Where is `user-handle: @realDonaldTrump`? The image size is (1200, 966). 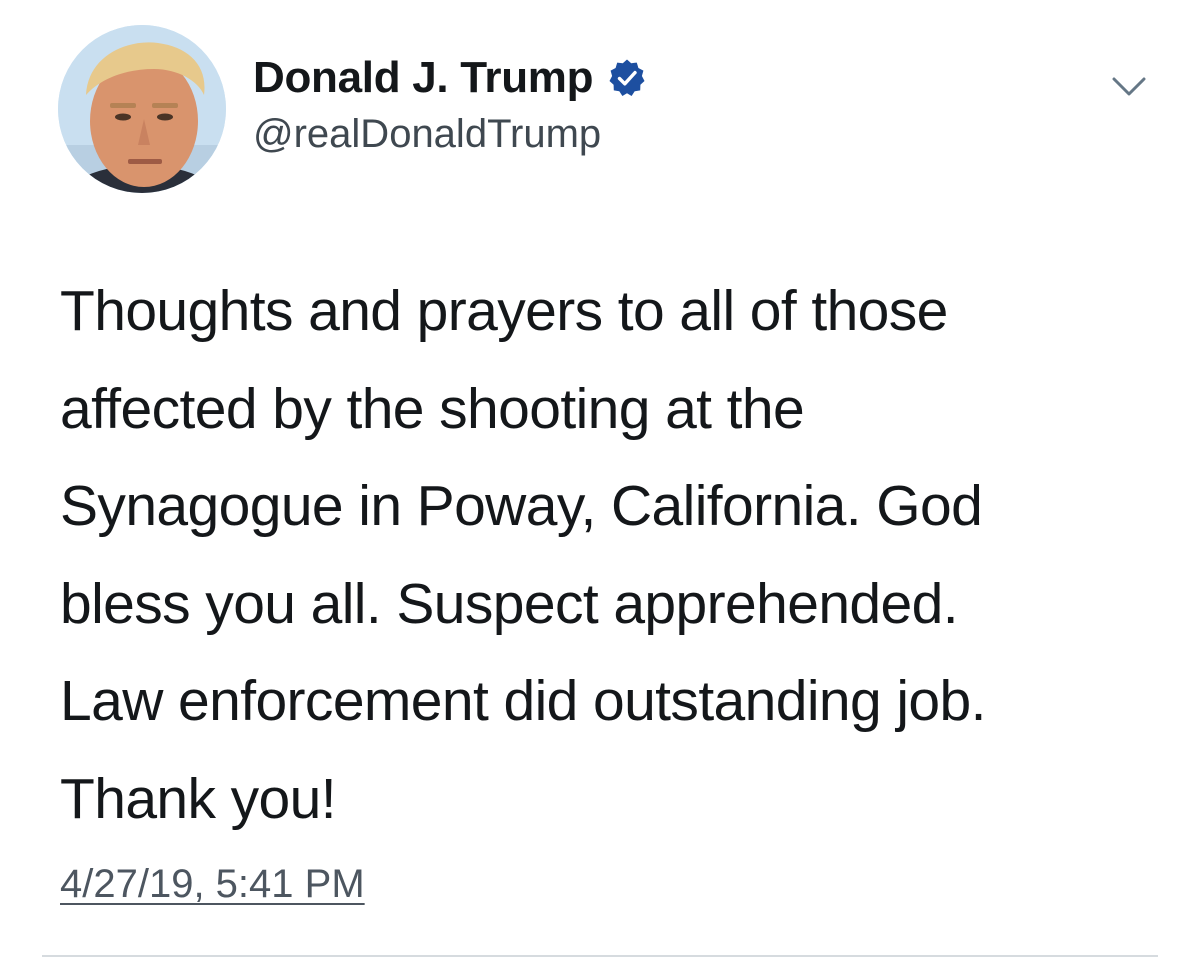
user-handle: @realDonaldTrump is located at coordinates (427, 134).